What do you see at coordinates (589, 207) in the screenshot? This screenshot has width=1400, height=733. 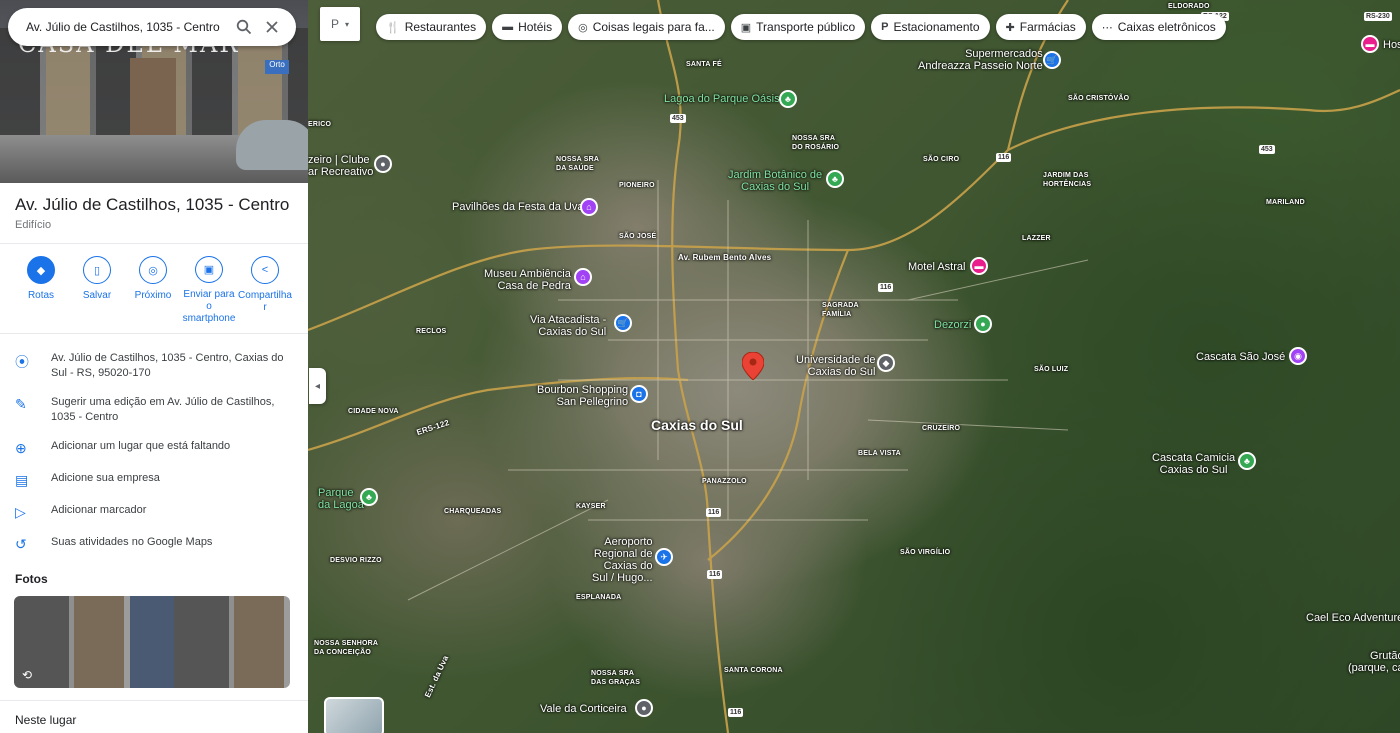 I see `landmark-icon: ⌂` at bounding box center [589, 207].